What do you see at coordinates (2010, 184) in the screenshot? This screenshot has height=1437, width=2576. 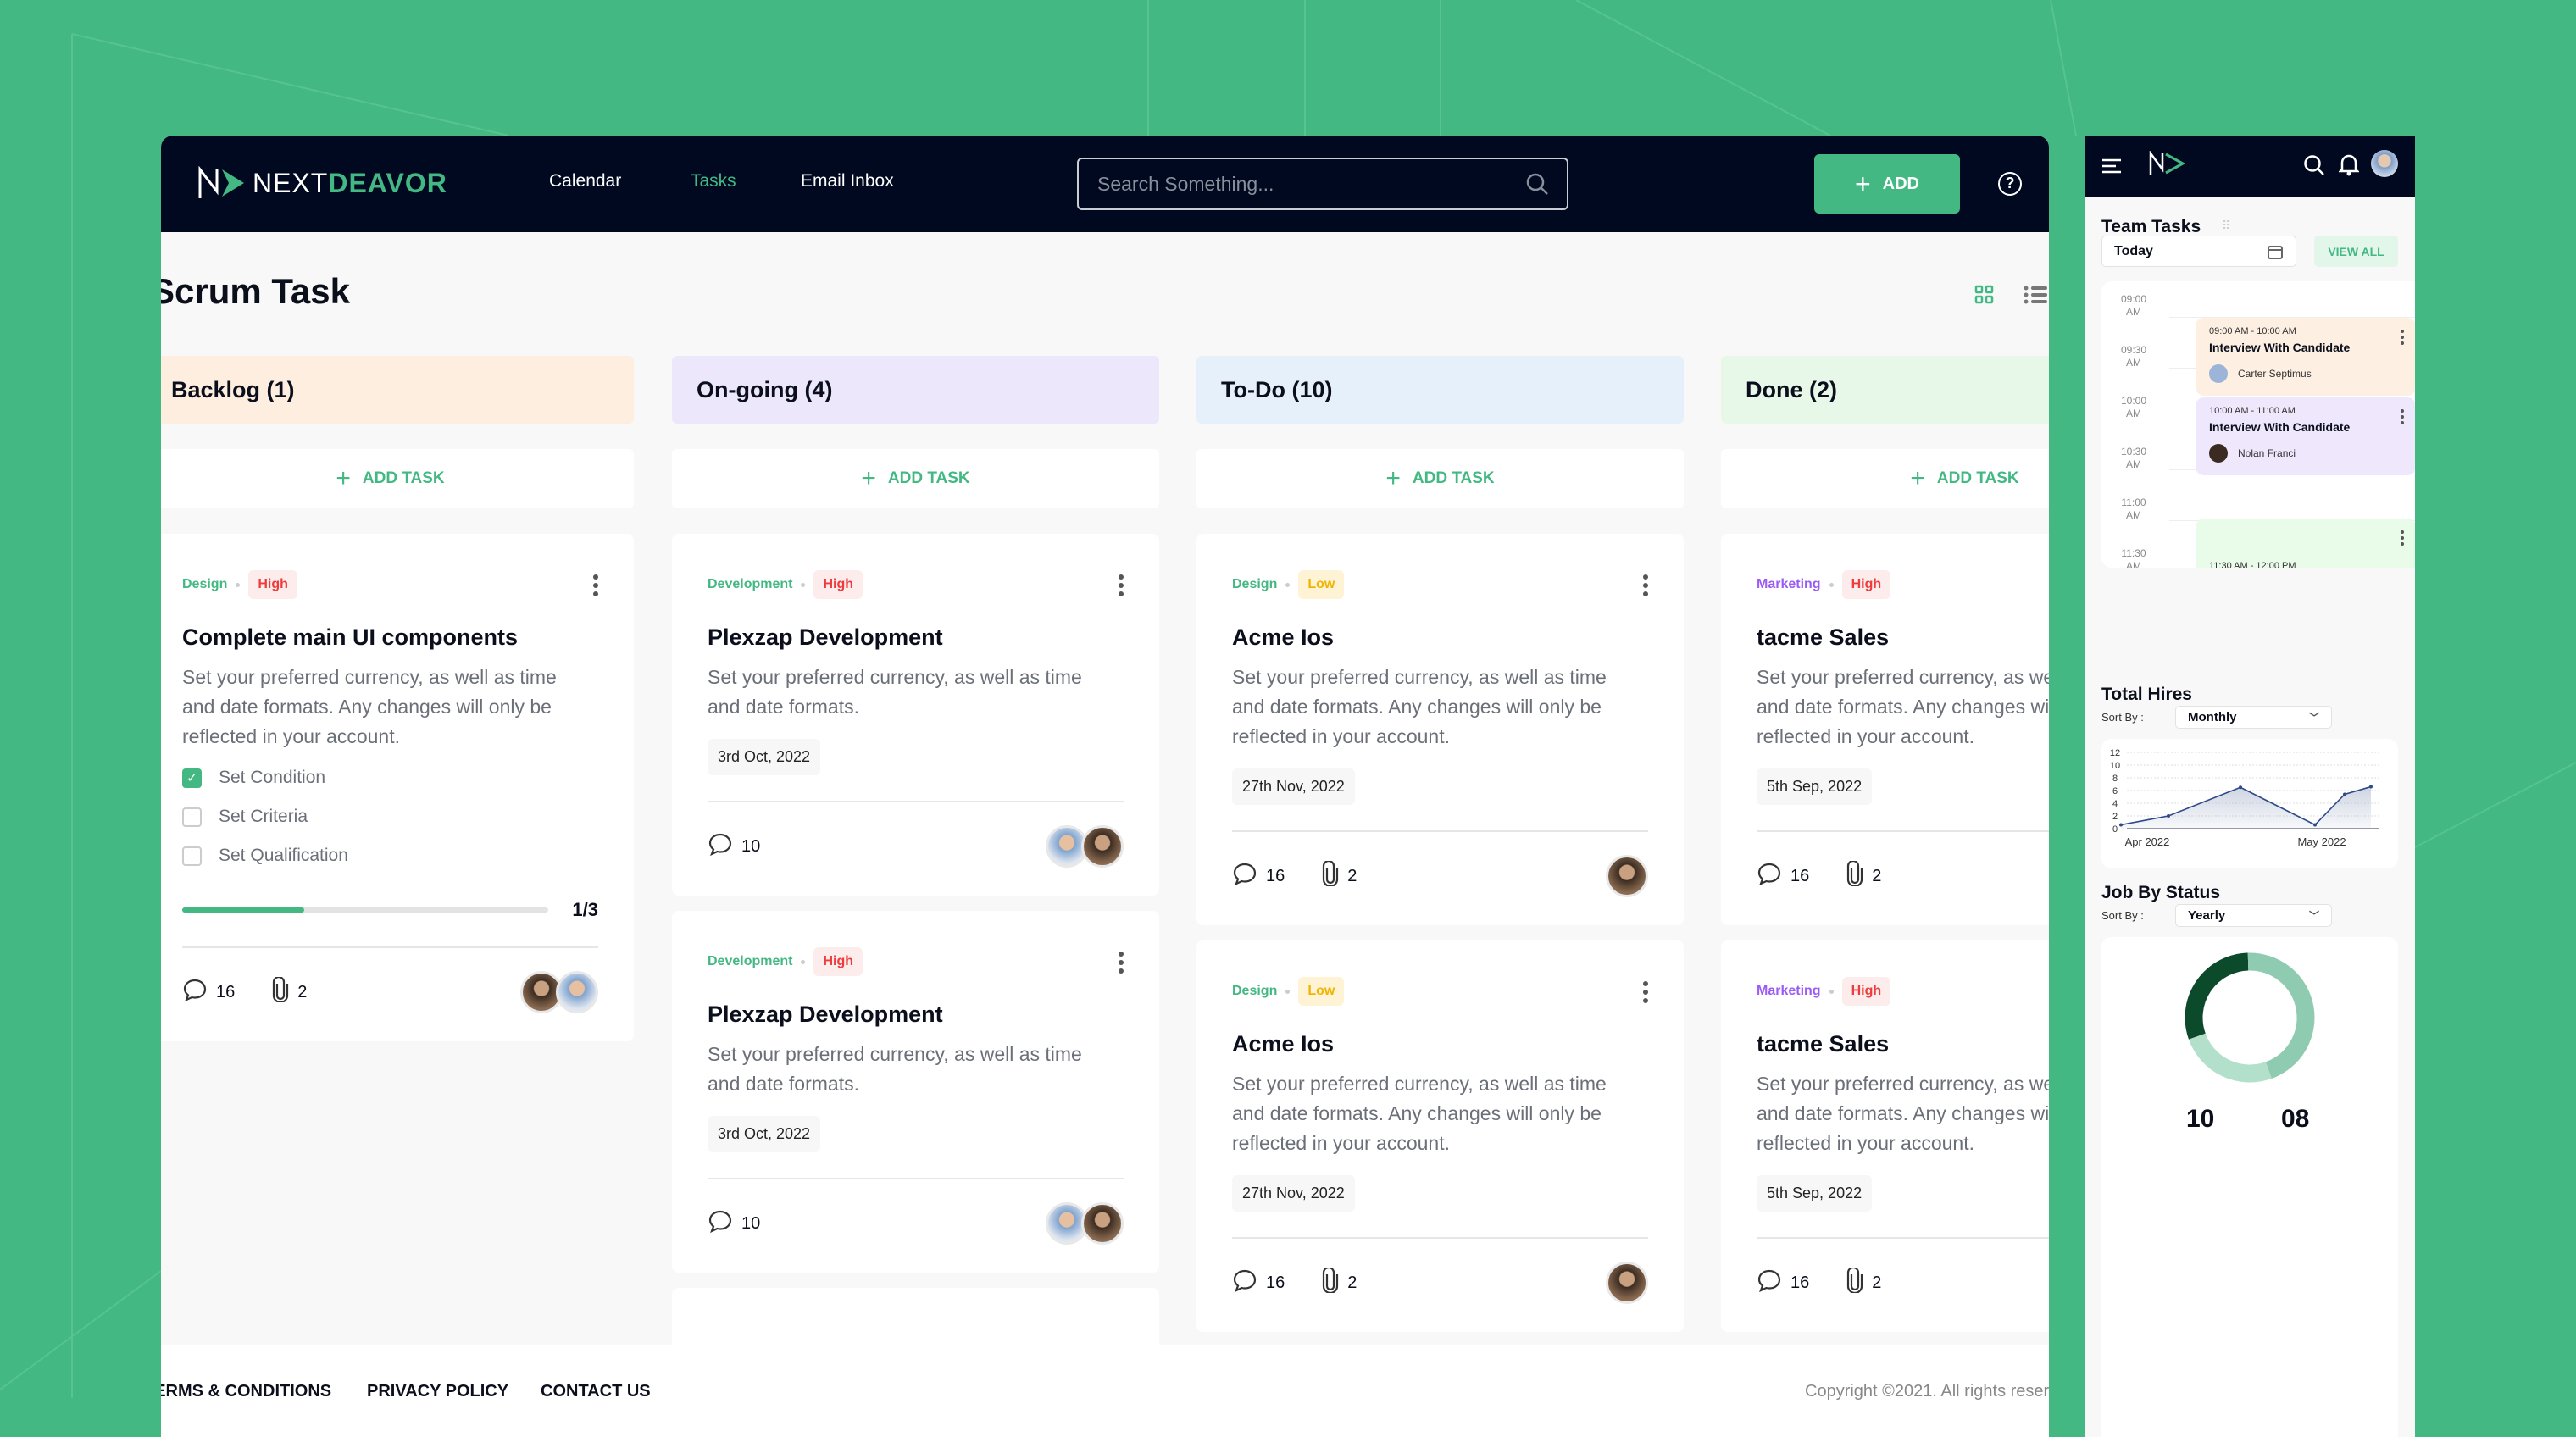 I see `question-circle-icon: ?` at bounding box center [2010, 184].